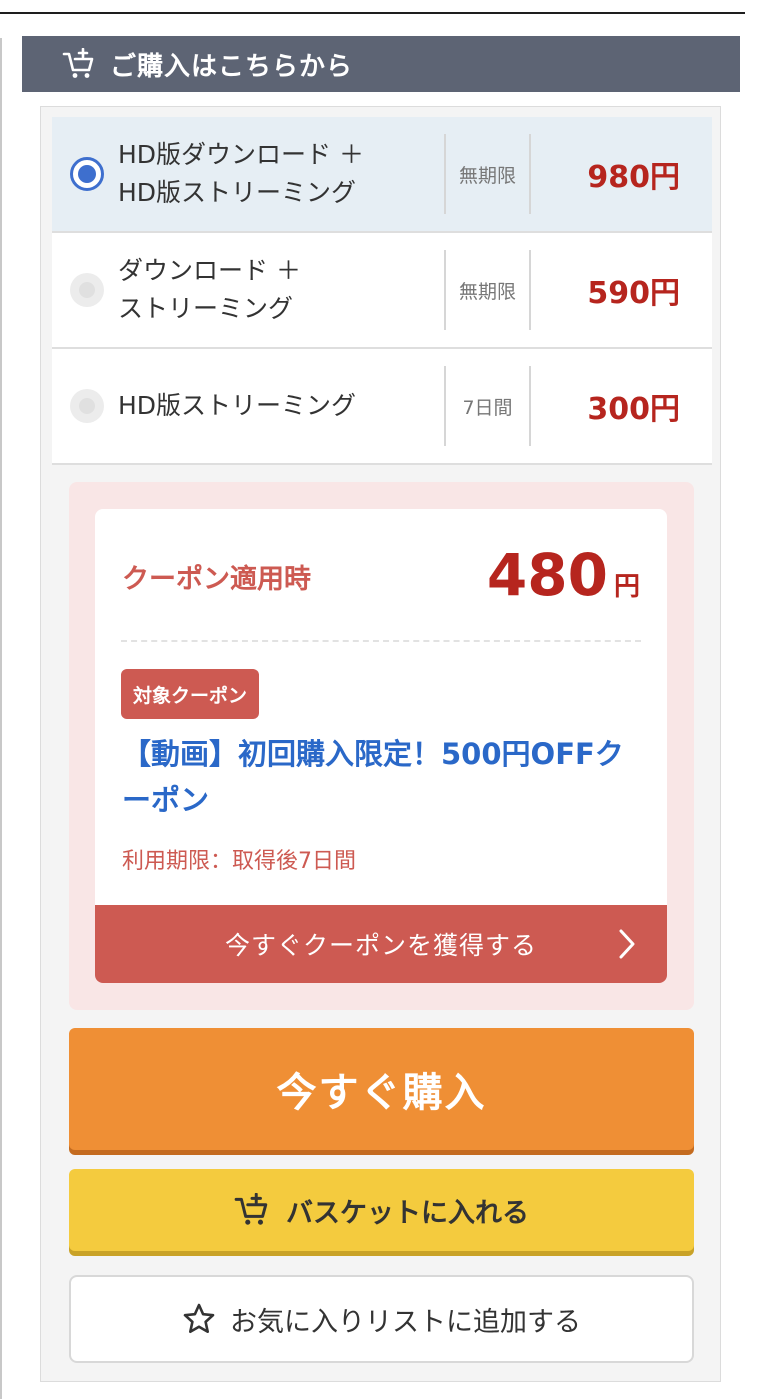  What do you see at coordinates (232, 66) in the screenshot?
I see `purchase-header-title: ご購入はこちらから` at bounding box center [232, 66].